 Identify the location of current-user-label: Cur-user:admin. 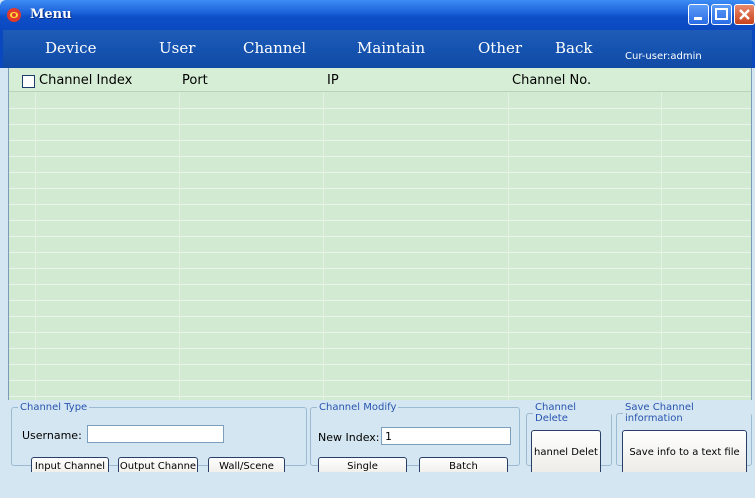
(663, 56).